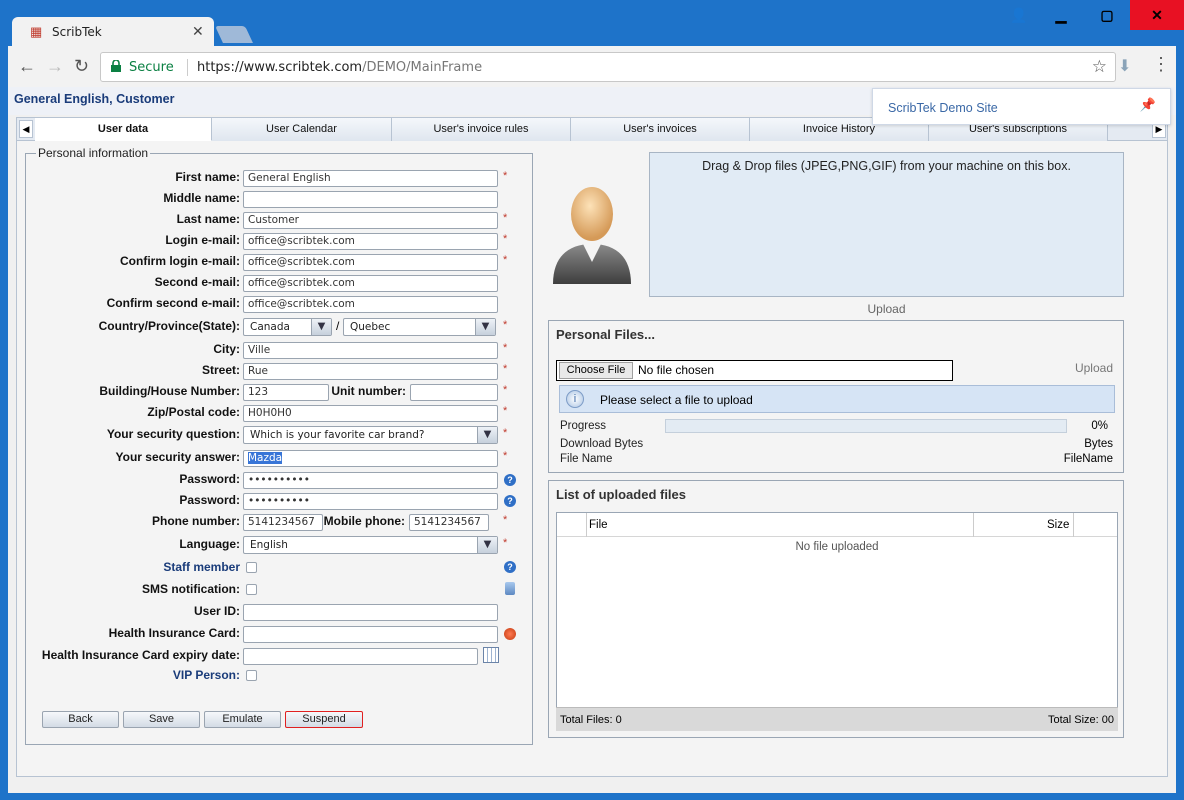 The image size is (1184, 800). I want to click on browser-menu-icon: ⋮, so click(1161, 64).